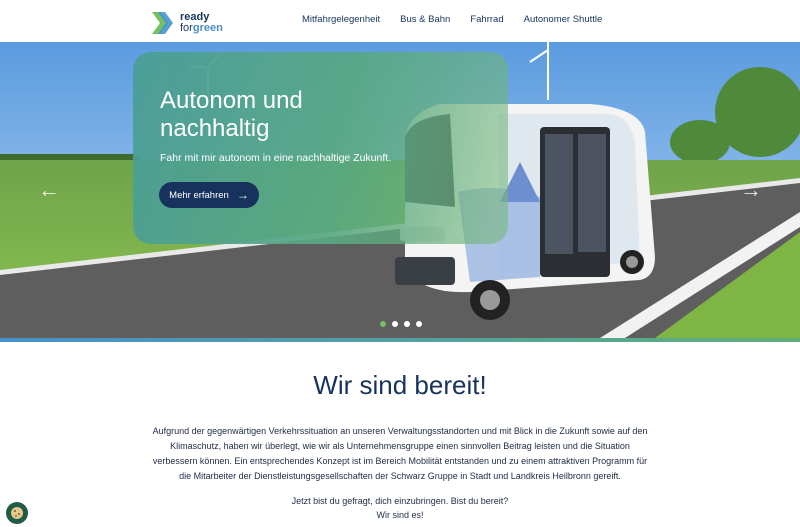 This screenshot has height=527, width=800. What do you see at coordinates (242, 195) in the screenshot?
I see `arrow-right-icon: →` at bounding box center [242, 195].